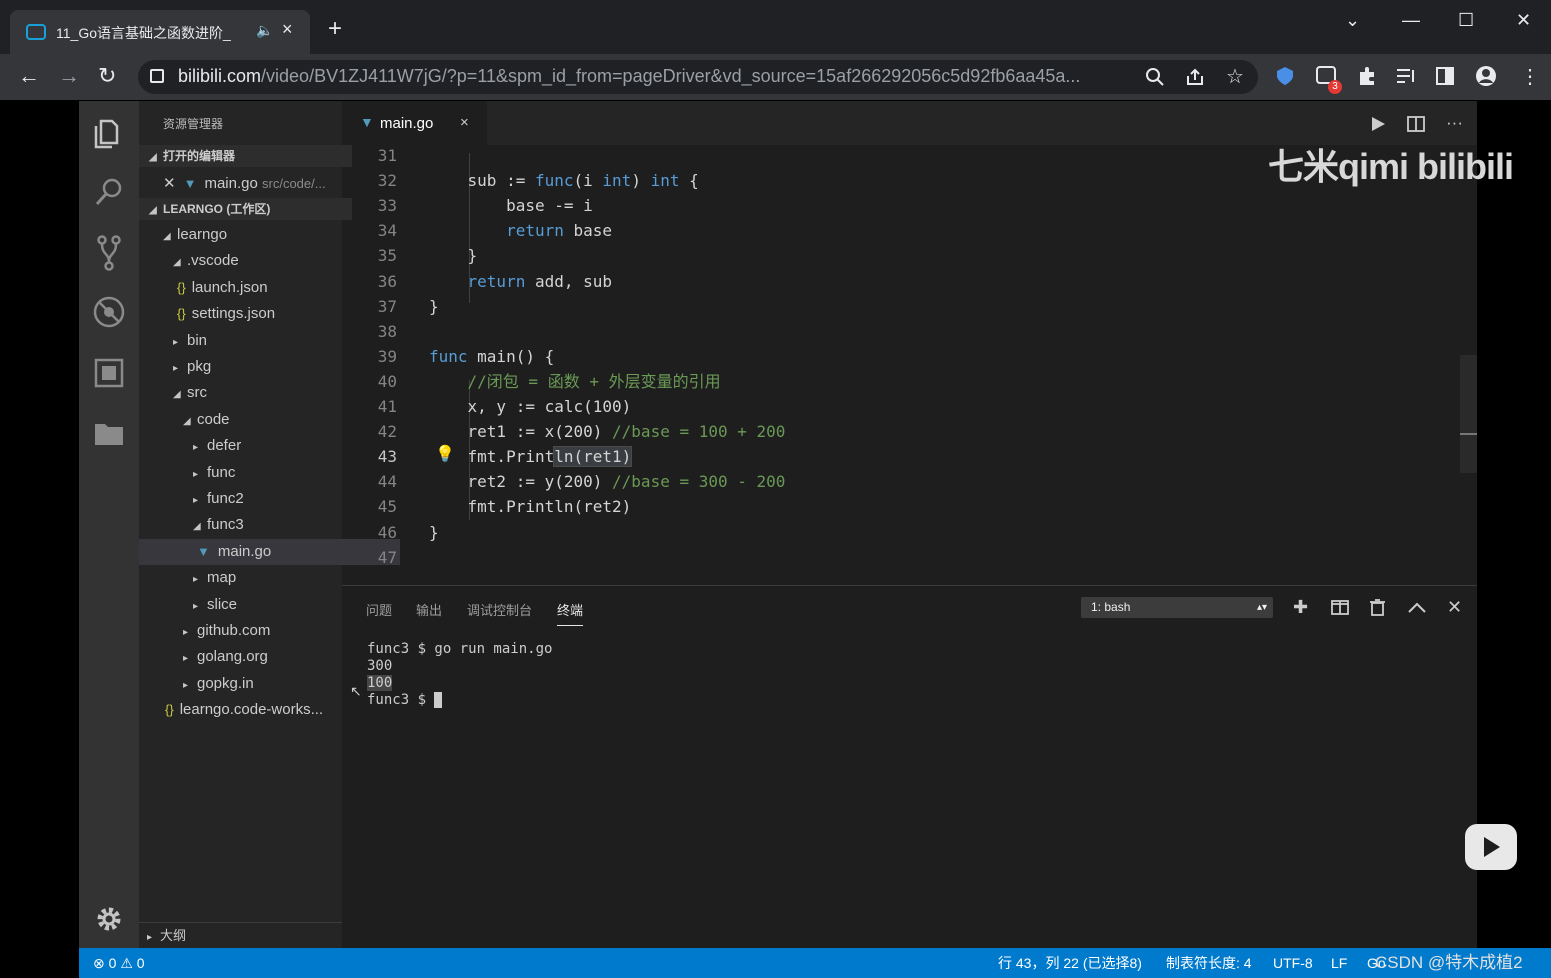  I want to click on code-line: return base, so click(520, 230).